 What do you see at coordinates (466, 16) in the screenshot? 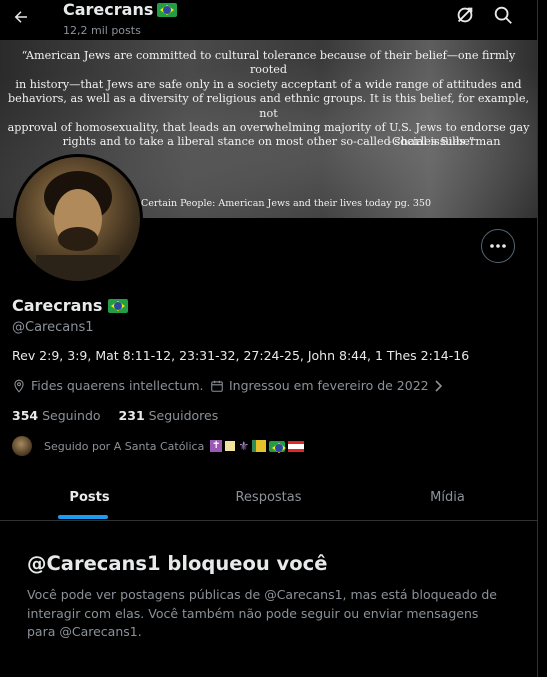
I see `blocked-icon-button` at bounding box center [466, 16].